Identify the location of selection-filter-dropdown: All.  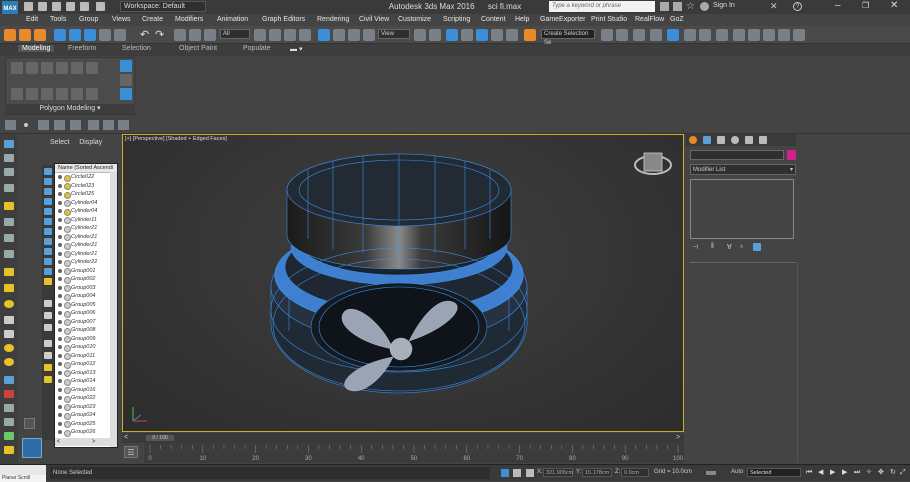
(235, 34).